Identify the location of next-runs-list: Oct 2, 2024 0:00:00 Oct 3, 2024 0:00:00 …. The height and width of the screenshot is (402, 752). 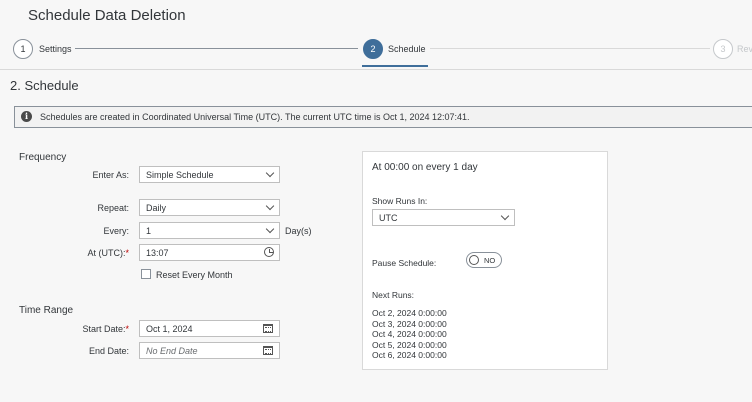
(409, 334).